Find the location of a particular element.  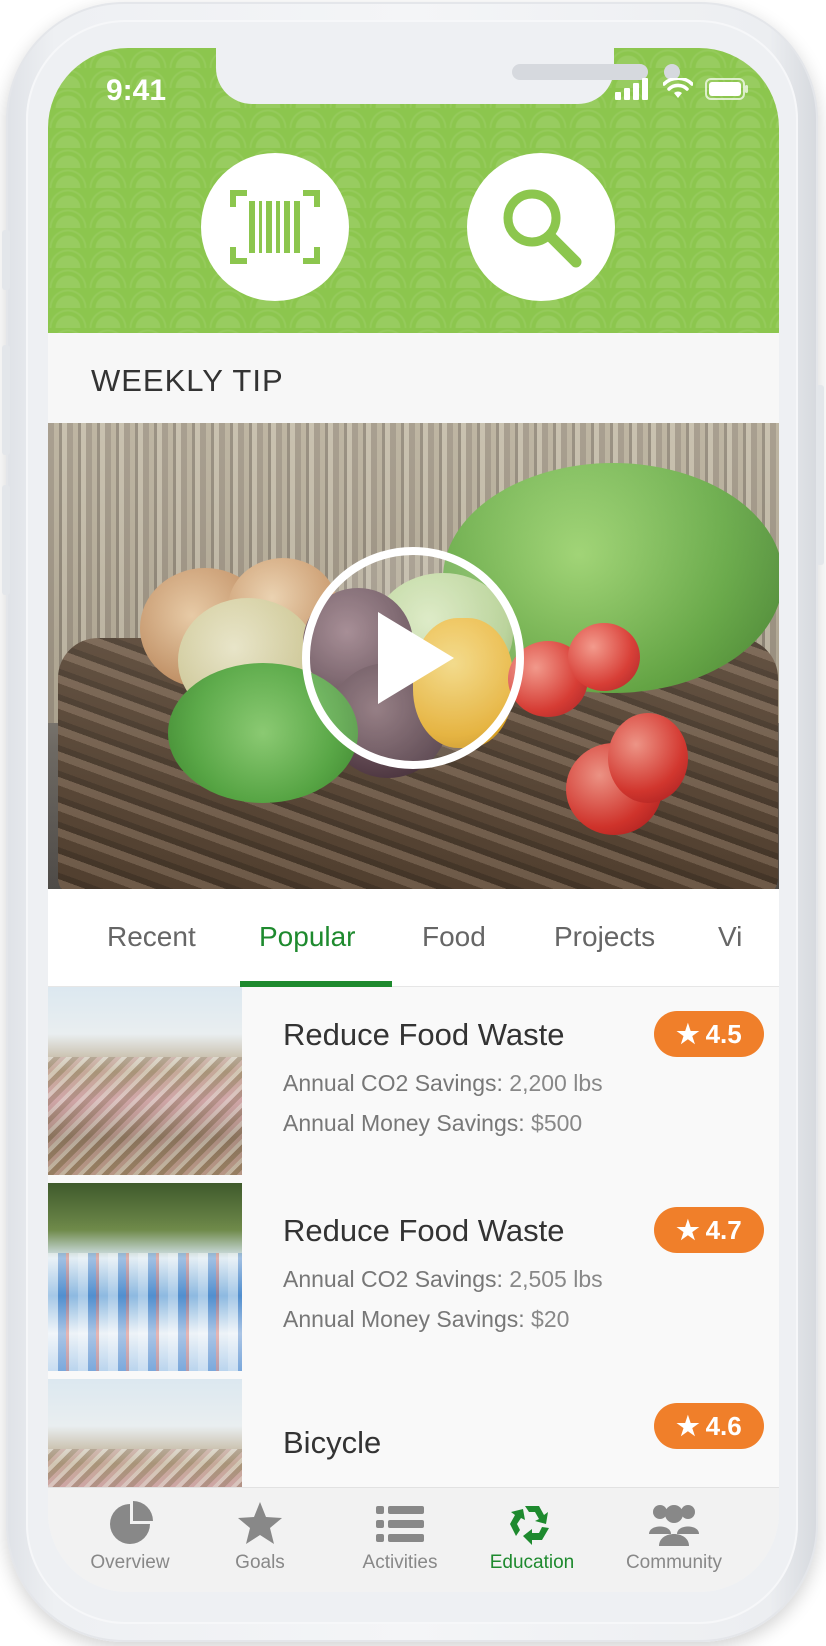

nav-label: Goals is located at coordinates (260, 1562).